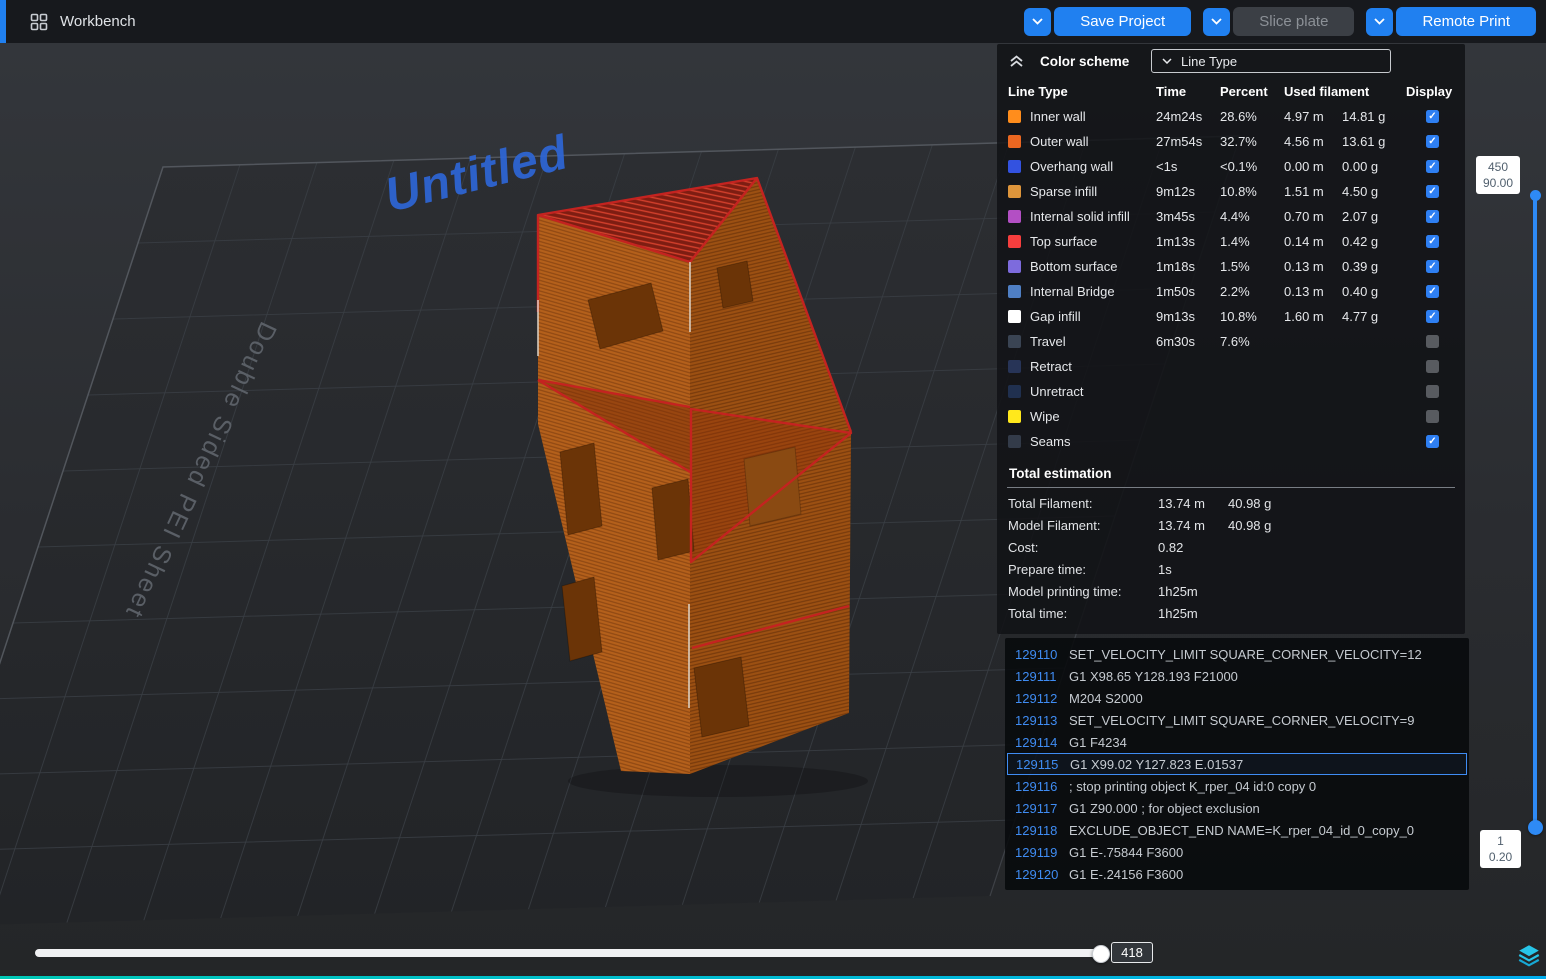  What do you see at coordinates (1237, 874) in the screenshot?
I see `gcode-line: 129120 G1 E-.24156 F3600` at bounding box center [1237, 874].